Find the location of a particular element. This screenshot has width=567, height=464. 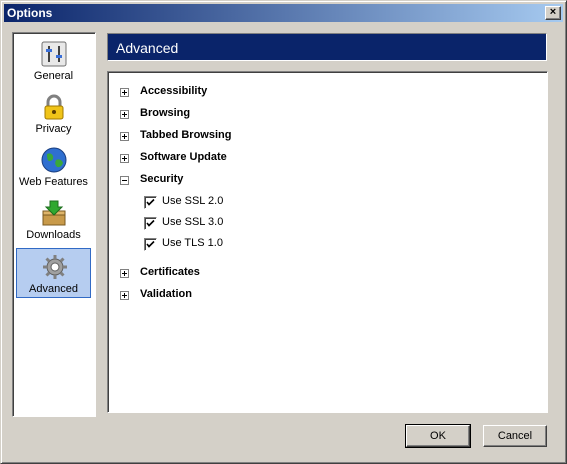

sidebar-item-general: General is located at coordinates (53, 61).